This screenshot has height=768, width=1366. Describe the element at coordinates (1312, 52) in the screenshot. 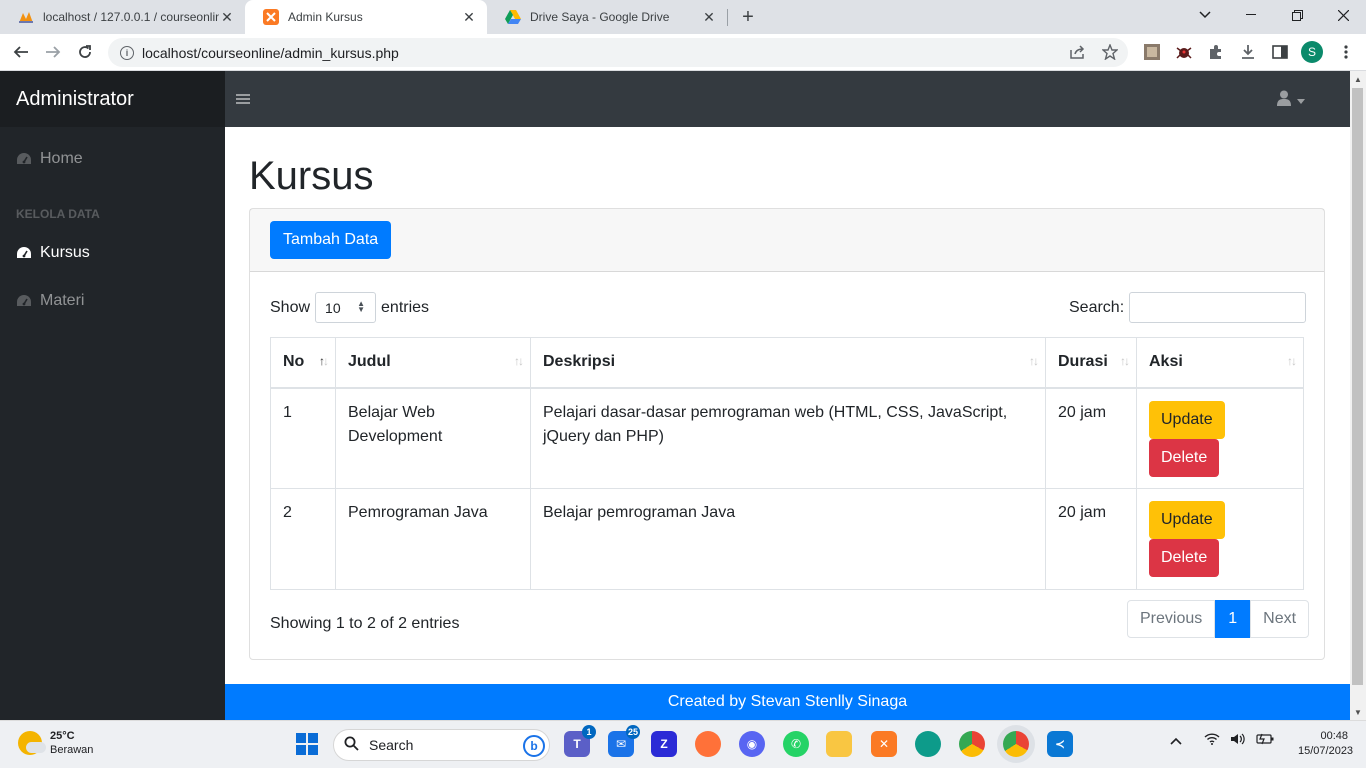

I see `profile-avatar: S` at that location.